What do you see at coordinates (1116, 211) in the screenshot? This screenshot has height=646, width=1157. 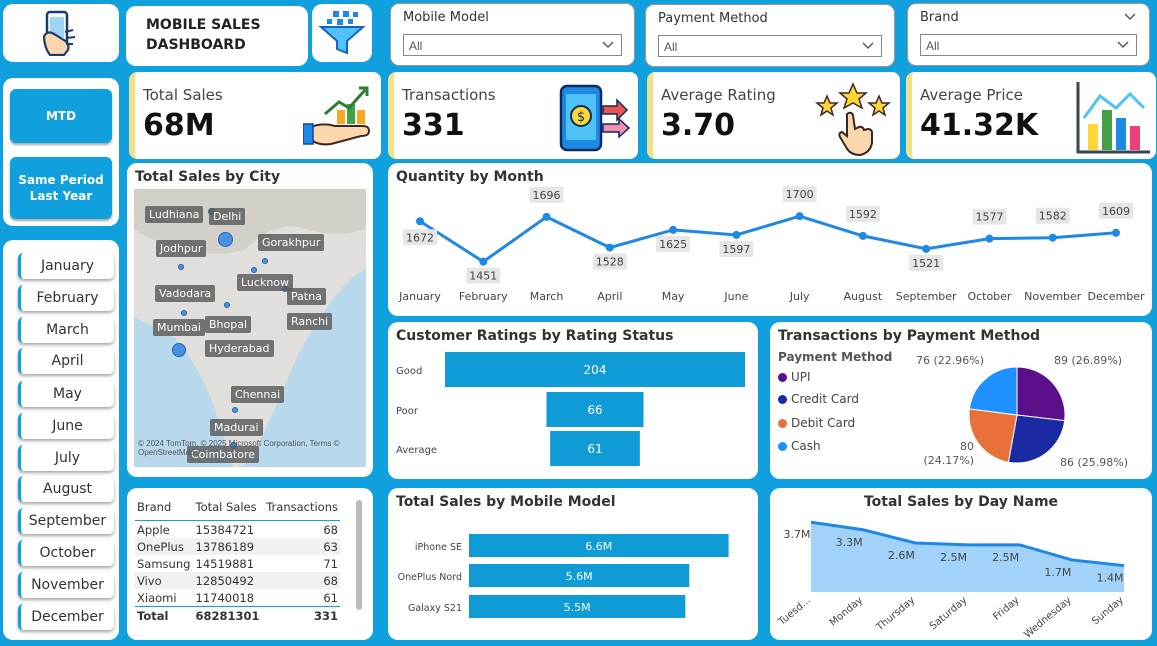 I see `data-label: 1609` at bounding box center [1116, 211].